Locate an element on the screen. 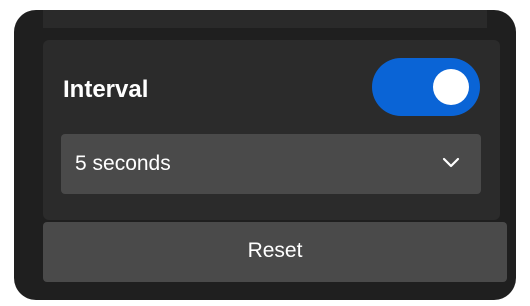 The image size is (530, 306). toggle-knob is located at coordinates (451, 87).